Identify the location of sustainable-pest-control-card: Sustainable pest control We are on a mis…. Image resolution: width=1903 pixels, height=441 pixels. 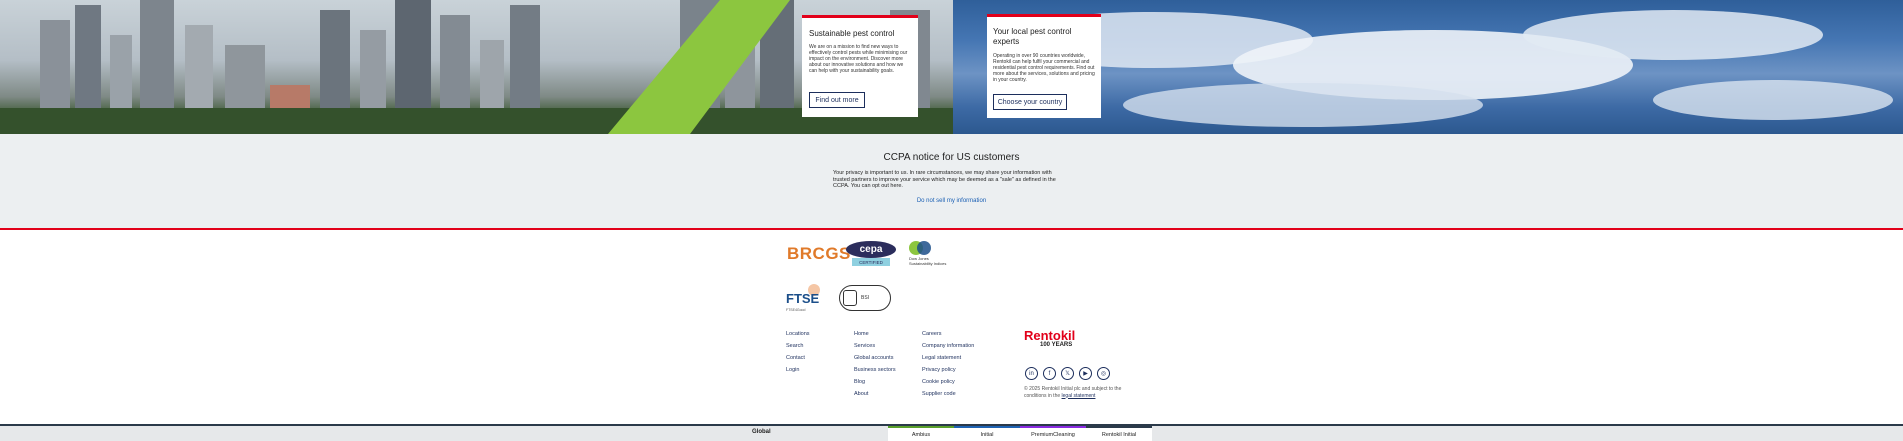
(860, 66).